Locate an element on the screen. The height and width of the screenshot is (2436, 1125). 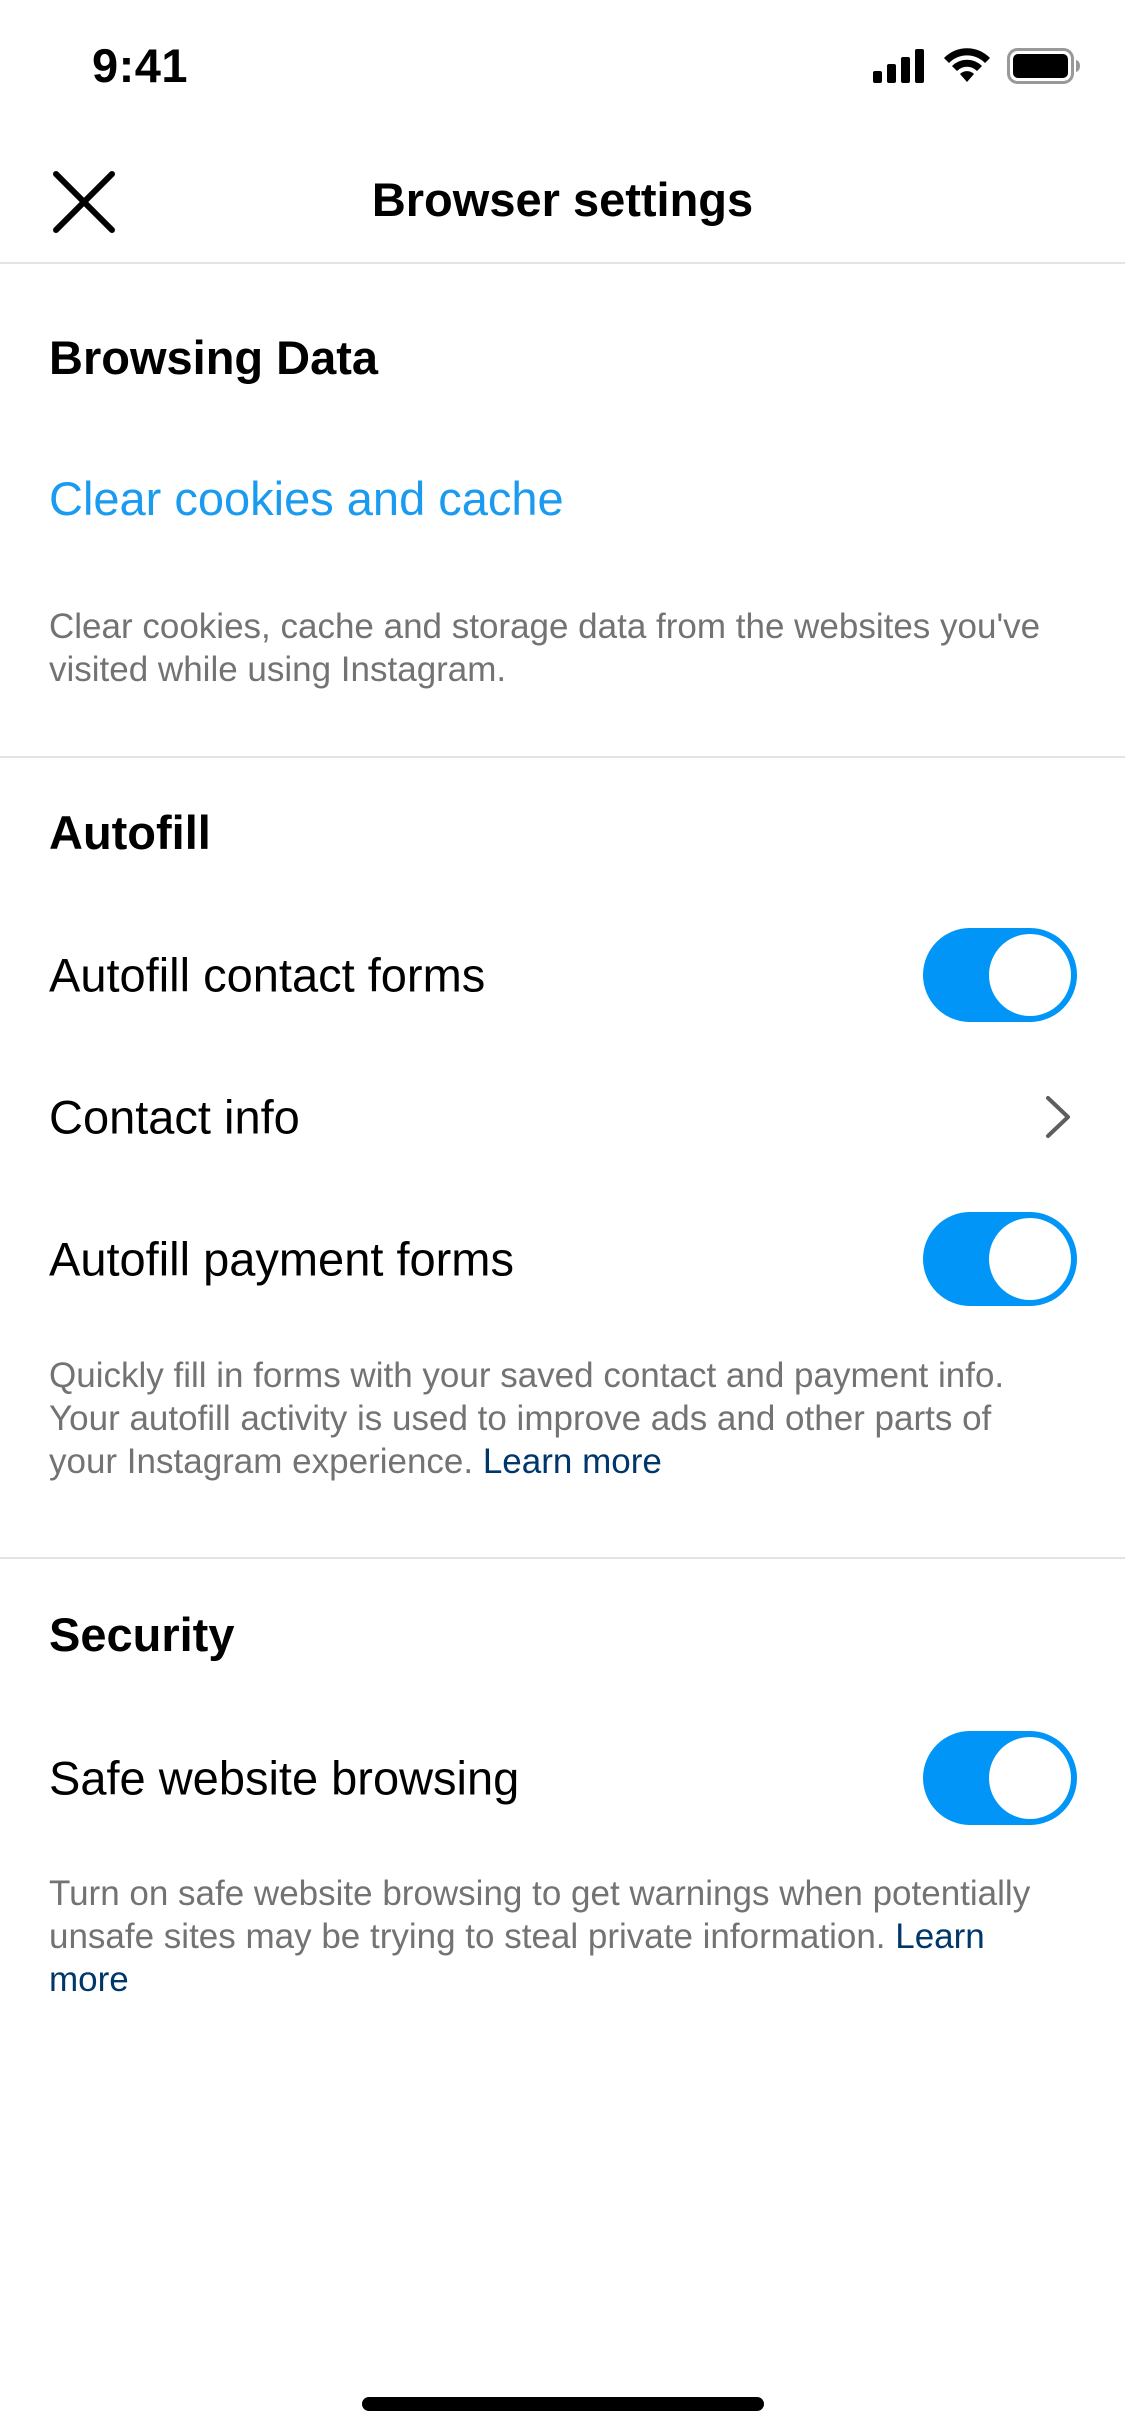
safe-website-browsing-row: Safe website browsing is located at coordinates (562, 1778).